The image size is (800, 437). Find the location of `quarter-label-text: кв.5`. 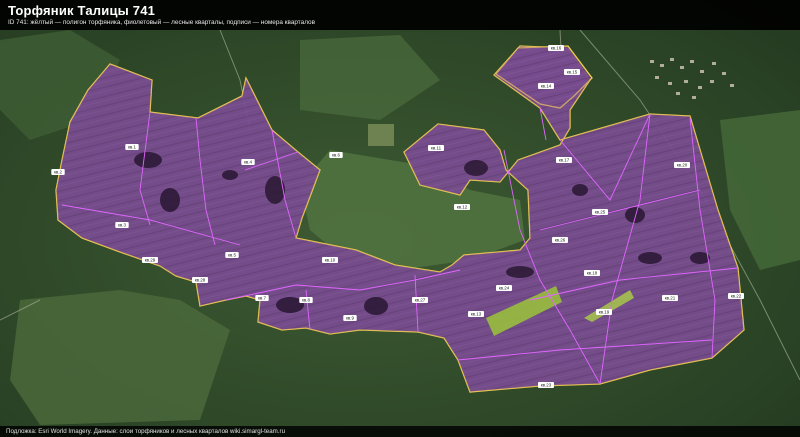

quarter-label-text: кв.5 is located at coordinates (232, 255).